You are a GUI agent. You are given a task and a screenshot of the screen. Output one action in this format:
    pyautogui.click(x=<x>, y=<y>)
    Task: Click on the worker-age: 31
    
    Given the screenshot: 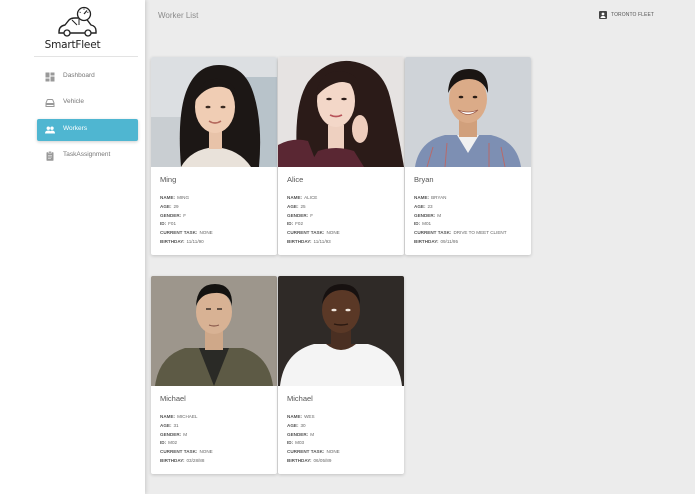 What is the action you would take?
    pyautogui.click(x=176, y=425)
    